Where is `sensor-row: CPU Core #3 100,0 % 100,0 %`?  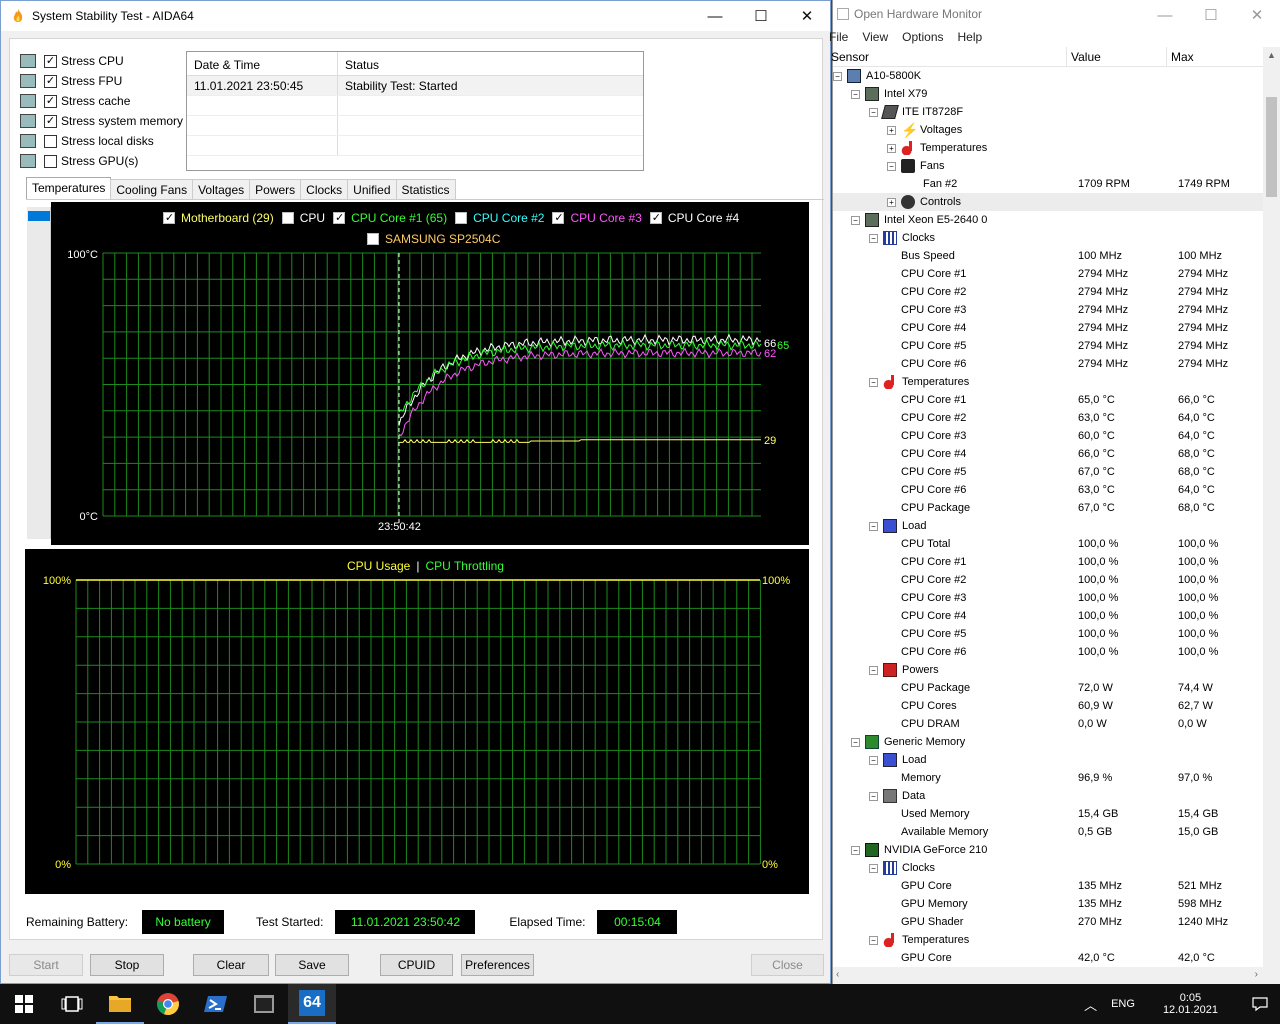
sensor-row: CPU Core #3 100,0 % 100,0 % is located at coordinates (1048, 598).